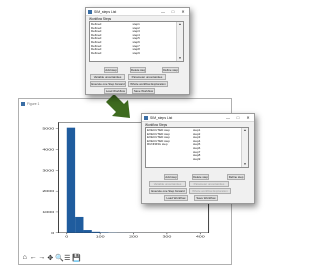 The image size is (320, 267). What do you see at coordinates (201, 236) in the screenshot?
I see `x-tick-label: 400` at bounding box center [201, 236].